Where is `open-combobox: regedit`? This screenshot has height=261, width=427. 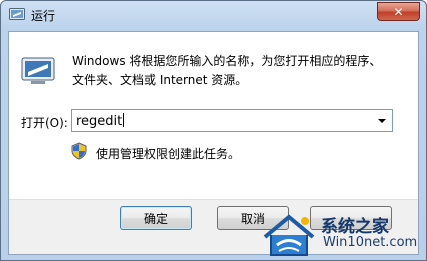
open-combobox: regedit is located at coordinates (232, 120).